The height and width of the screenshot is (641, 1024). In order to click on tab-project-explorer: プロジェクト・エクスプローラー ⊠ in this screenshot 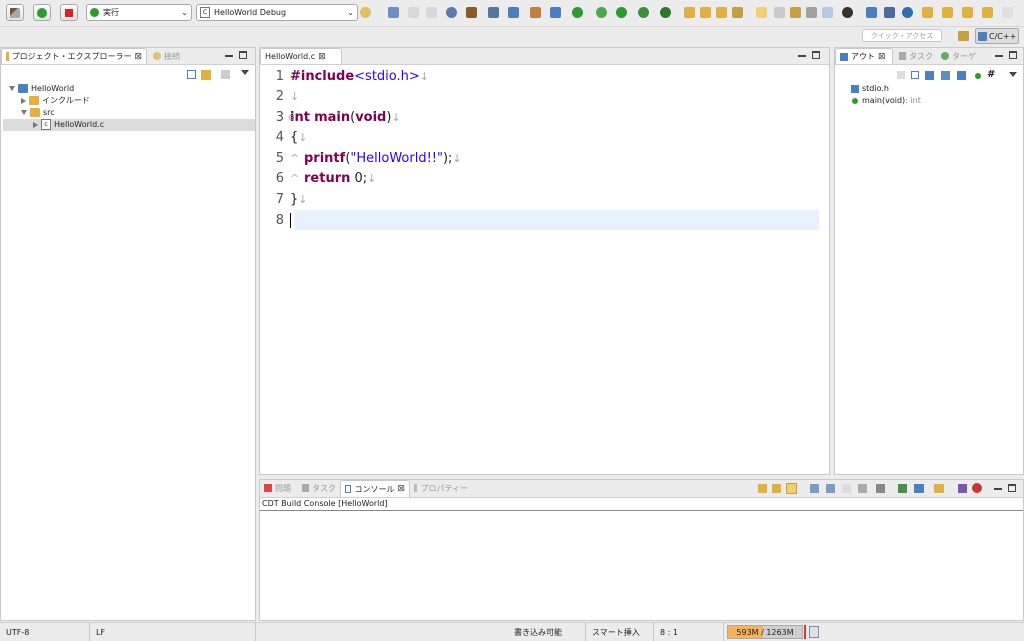, I will do `click(74, 56)`.